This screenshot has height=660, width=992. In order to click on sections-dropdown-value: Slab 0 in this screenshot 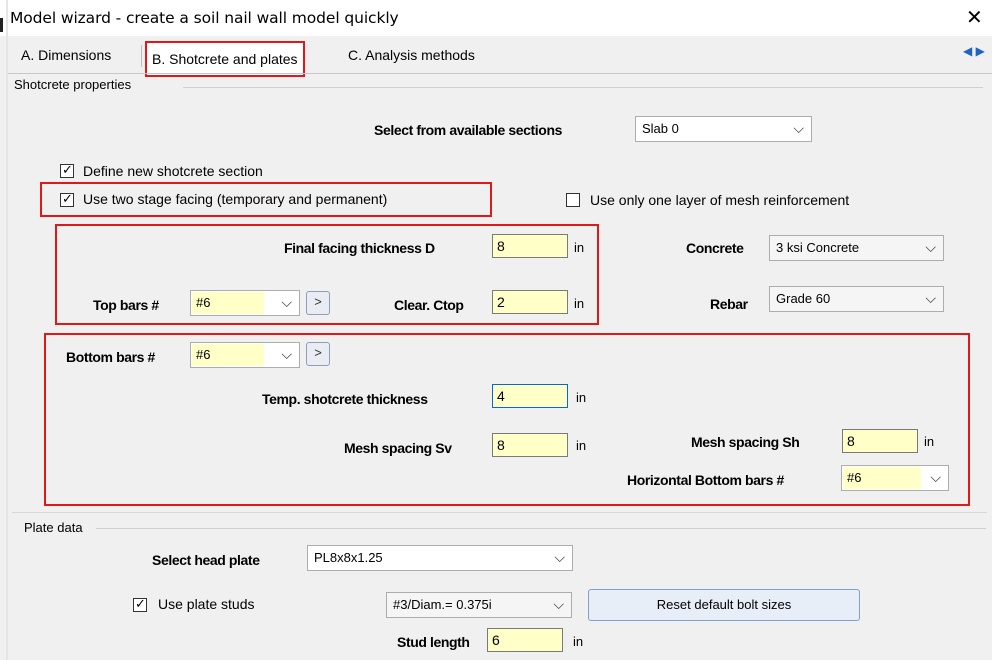, I will do `click(660, 128)`.